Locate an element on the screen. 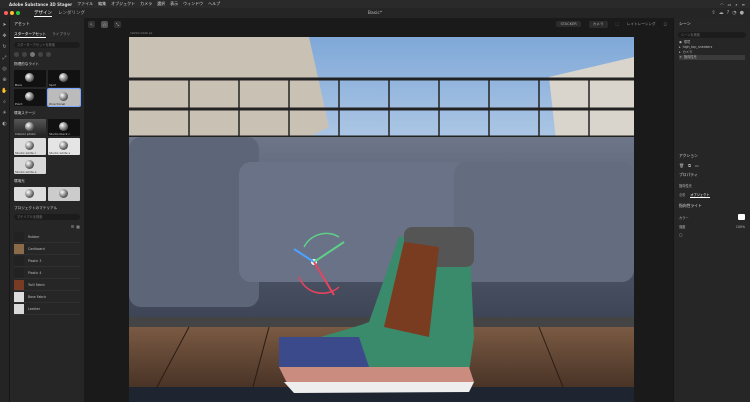 Image resolution: width=750 pixels, height=402 pixels. menu-select: 選択 is located at coordinates (161, 4).